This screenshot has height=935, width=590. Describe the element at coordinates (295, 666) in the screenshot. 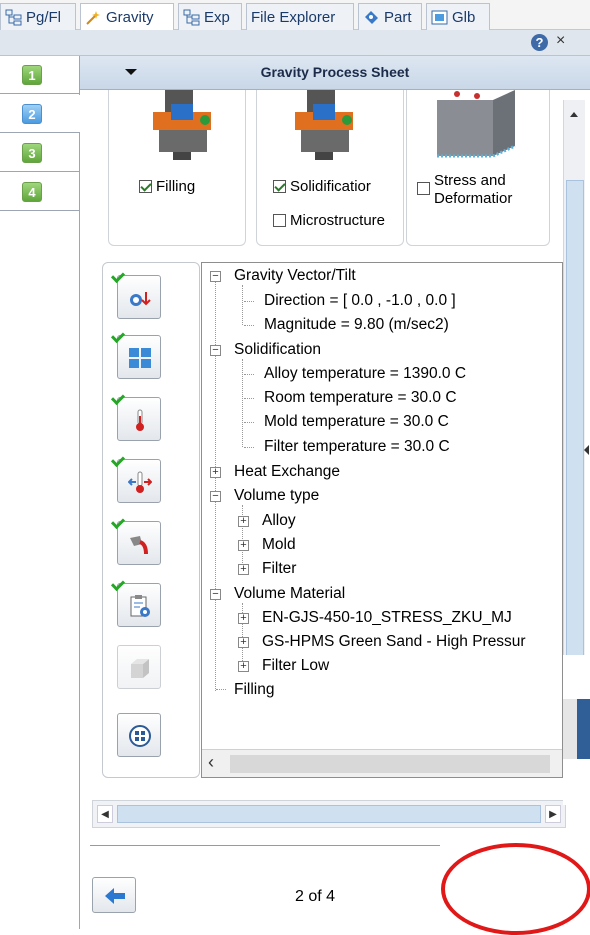

I see `tree-node-material-3: Filter Low` at that location.